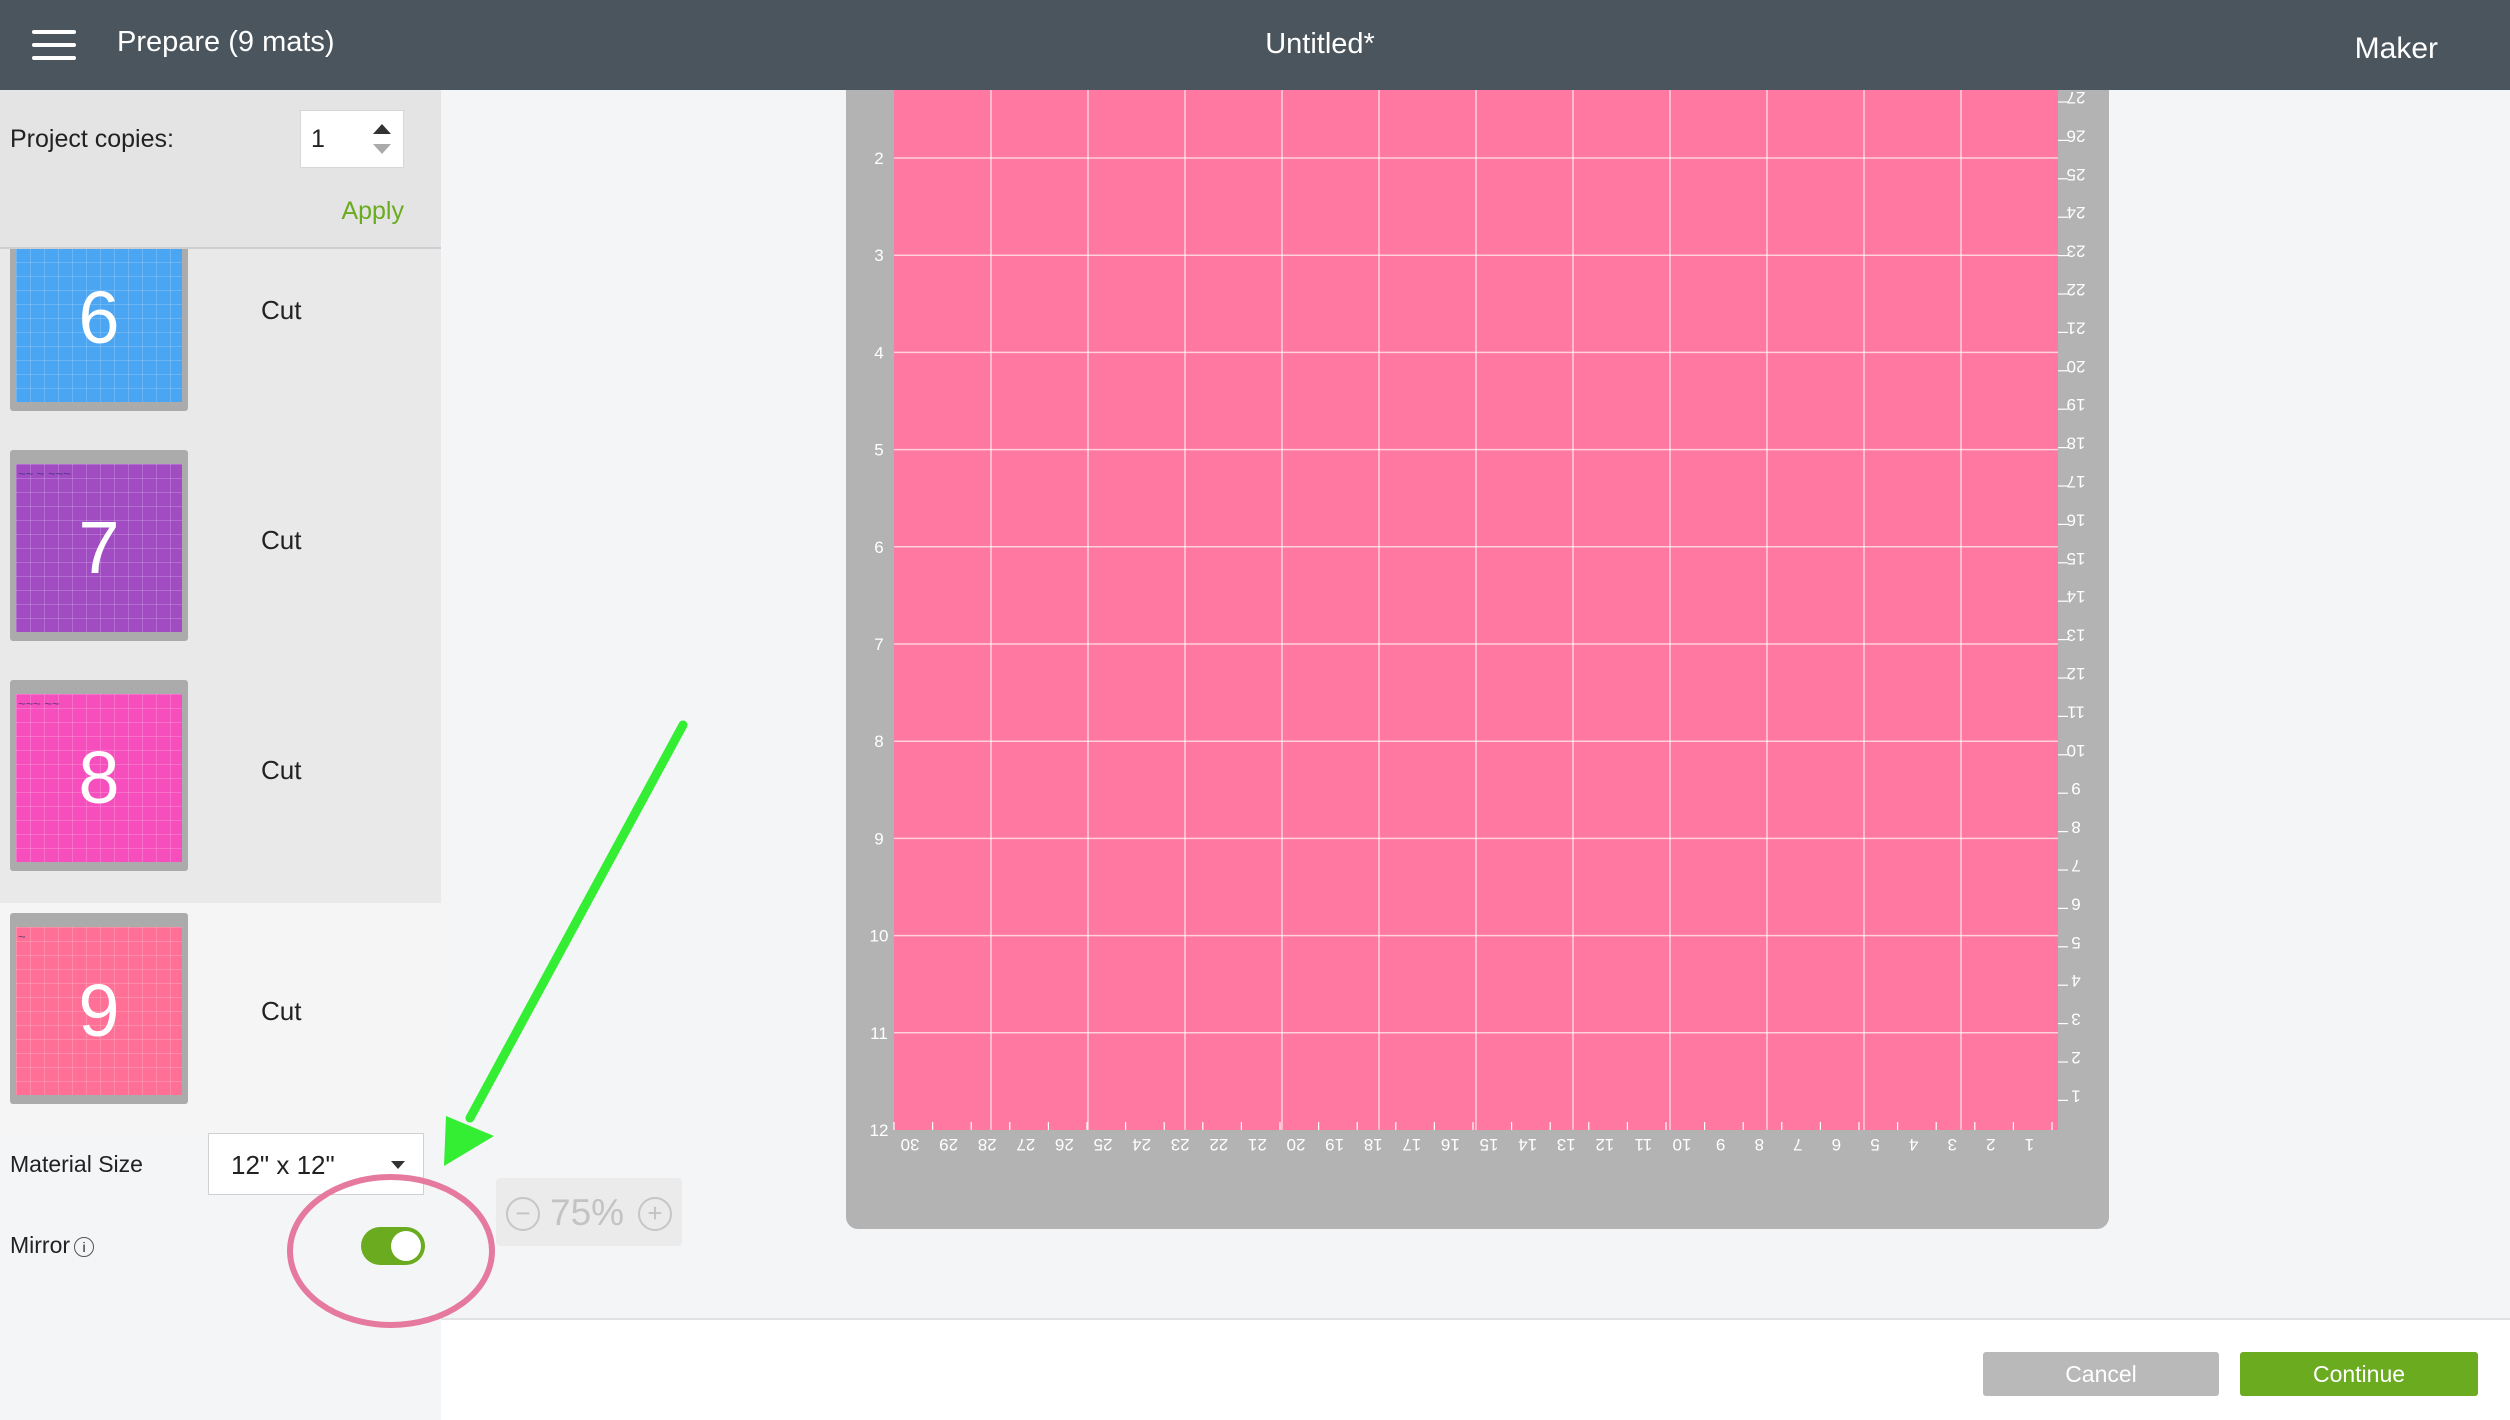 This screenshot has height=1420, width=2510. I want to click on ruler-label-right: 16, so click(2076, 519).